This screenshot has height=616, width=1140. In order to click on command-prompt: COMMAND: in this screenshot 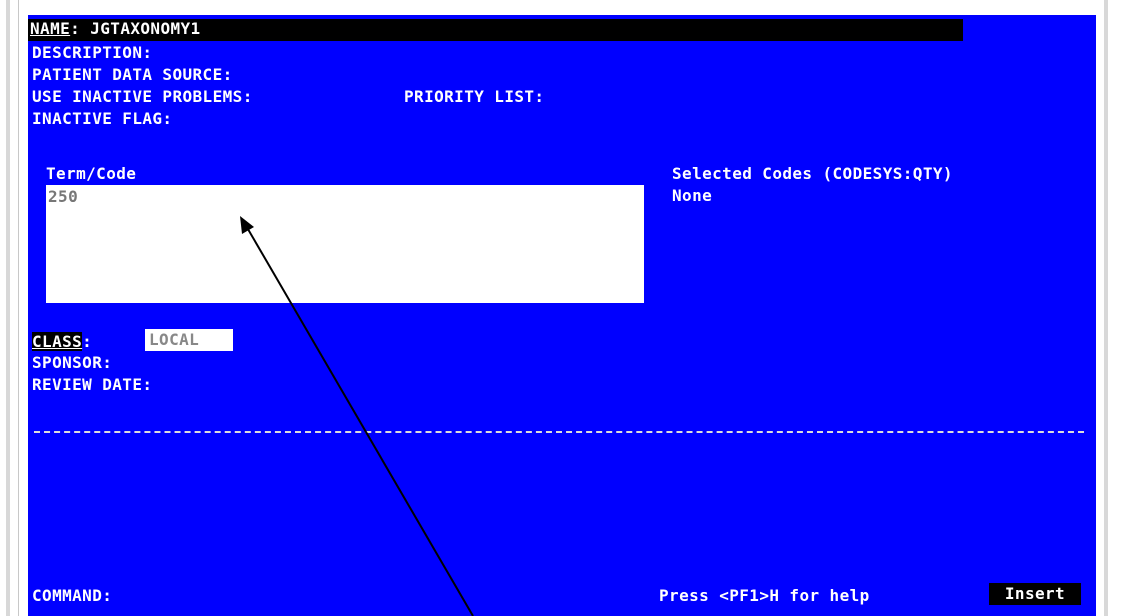, I will do `click(72, 596)`.